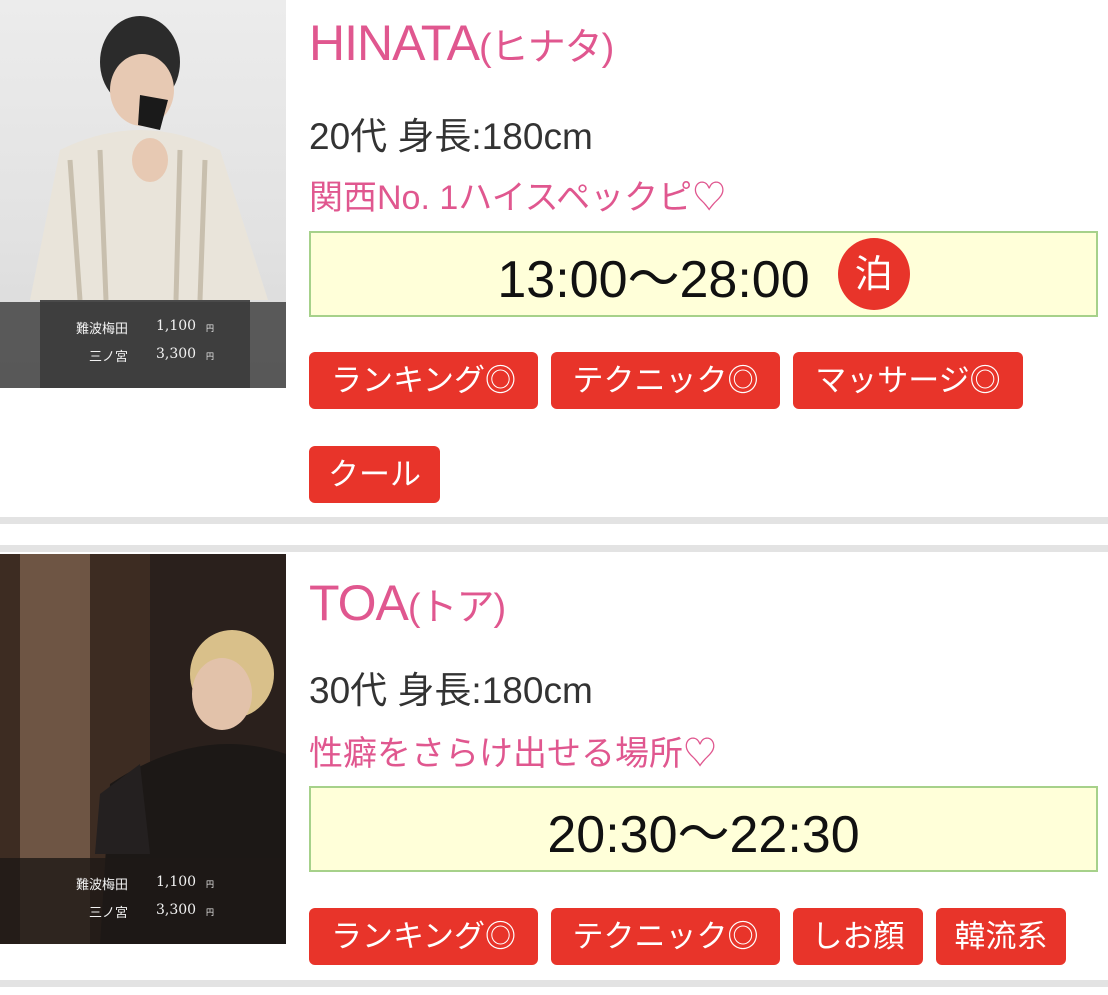 The image size is (1108, 995). I want to click on cast-age-height: 30代 身長:180cm, so click(451, 690).